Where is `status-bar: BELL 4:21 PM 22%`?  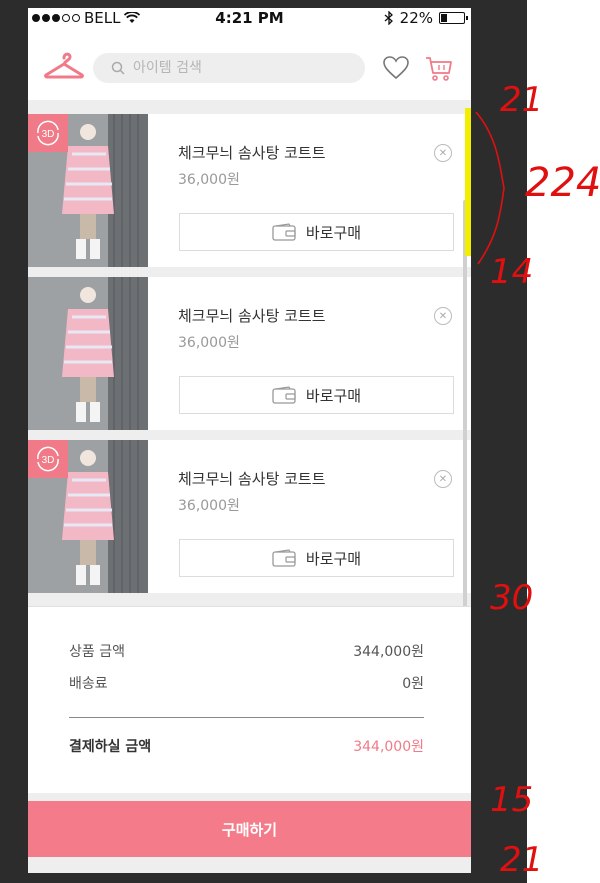 status-bar: BELL 4:21 PM 22% is located at coordinates (249, 18).